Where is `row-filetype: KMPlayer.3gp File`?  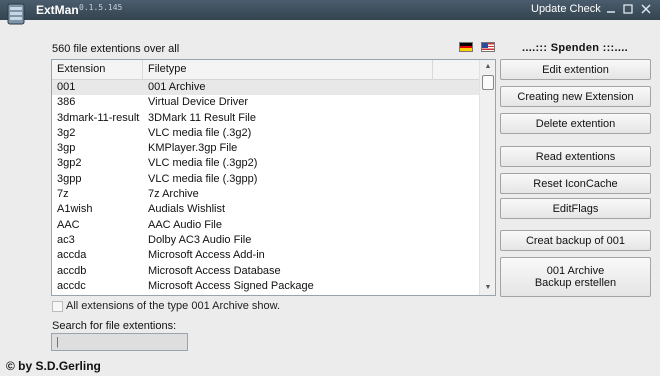
row-filetype: KMPlayer.3gp File is located at coordinates (193, 148).